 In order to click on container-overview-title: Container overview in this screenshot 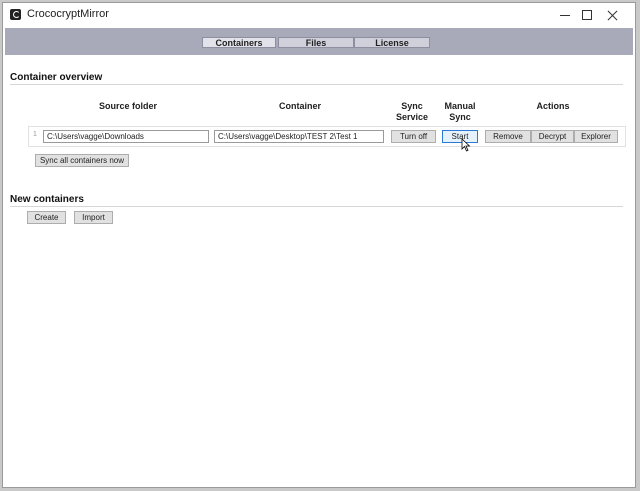, I will do `click(56, 77)`.